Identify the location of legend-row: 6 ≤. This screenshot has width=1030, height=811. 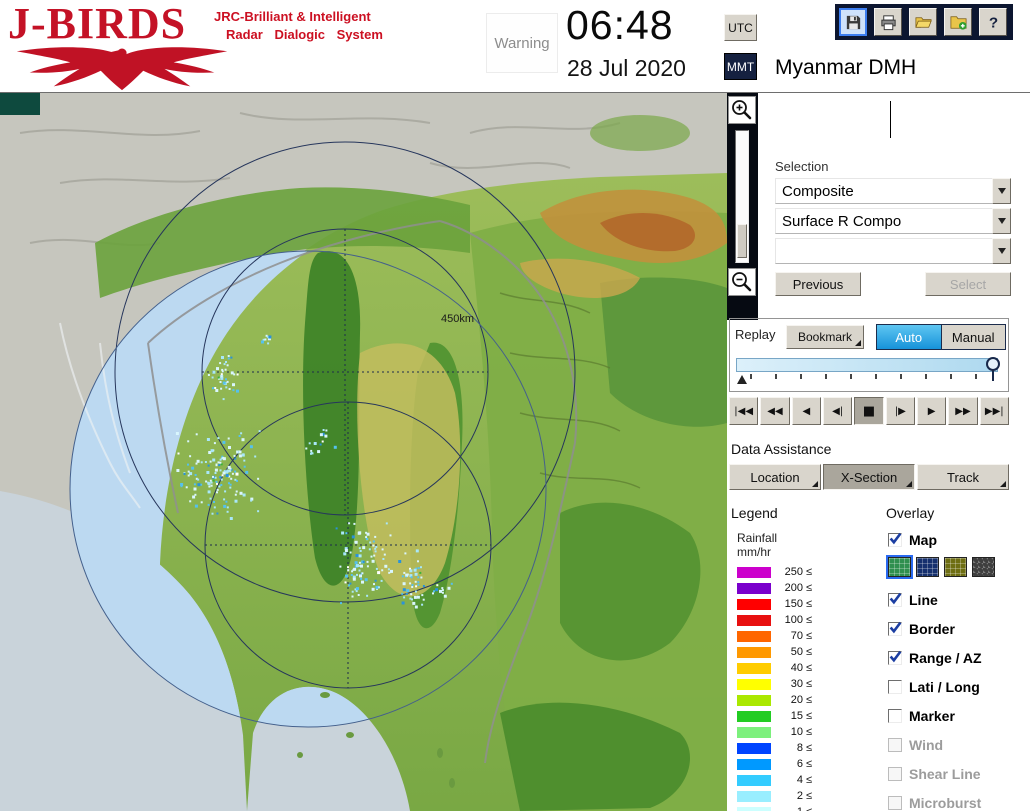
(774, 764).